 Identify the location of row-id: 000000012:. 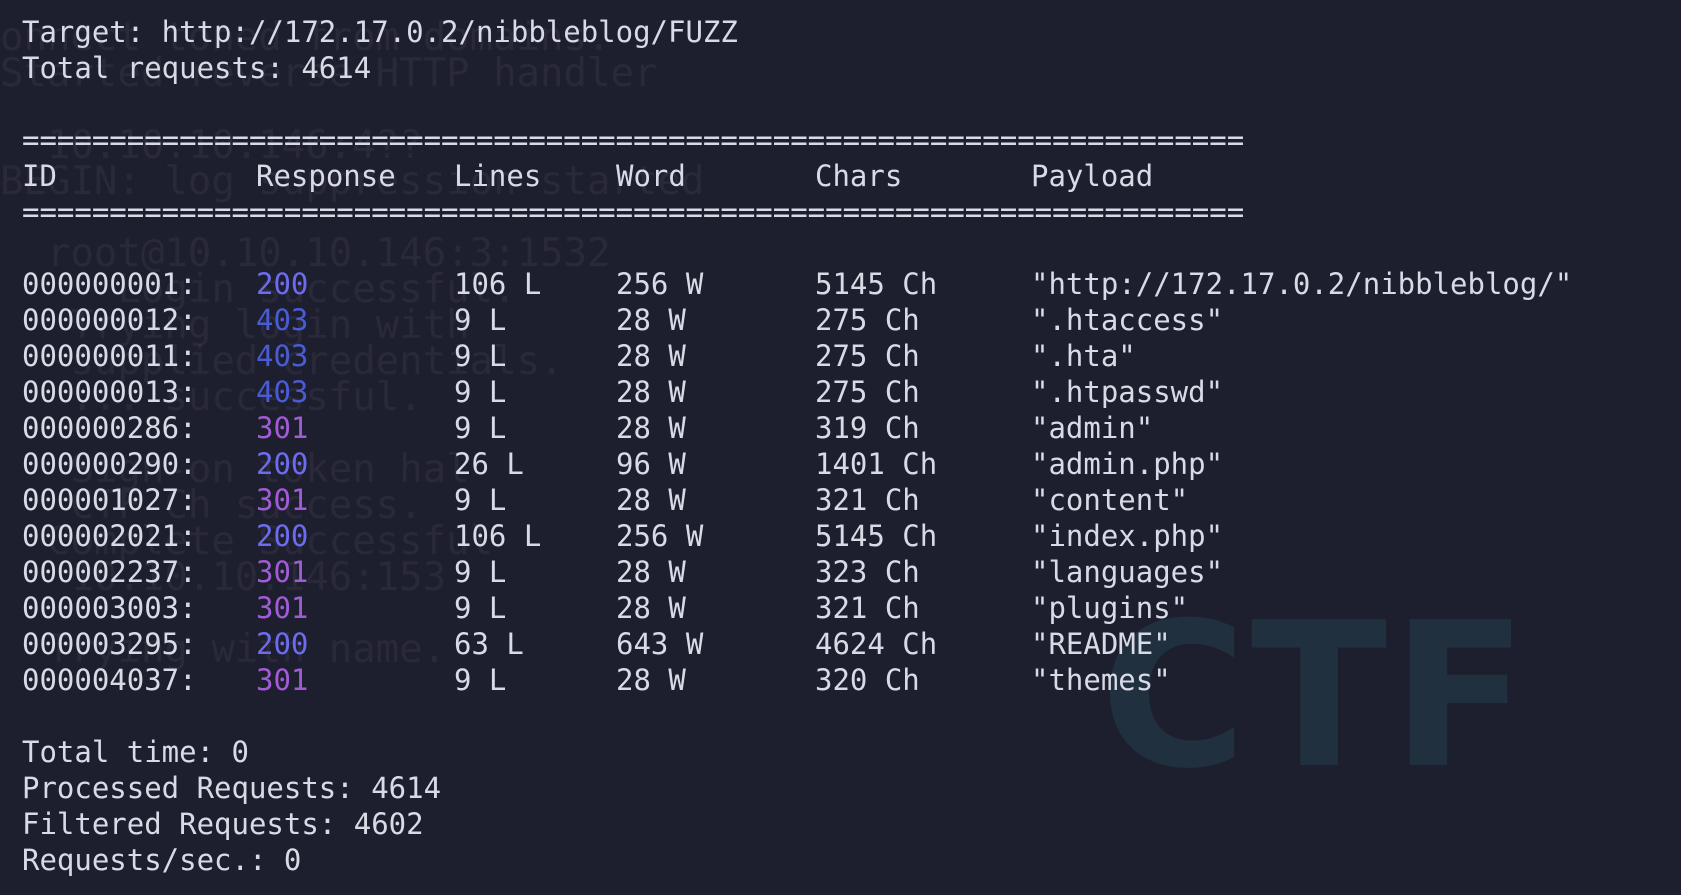
(109, 320).